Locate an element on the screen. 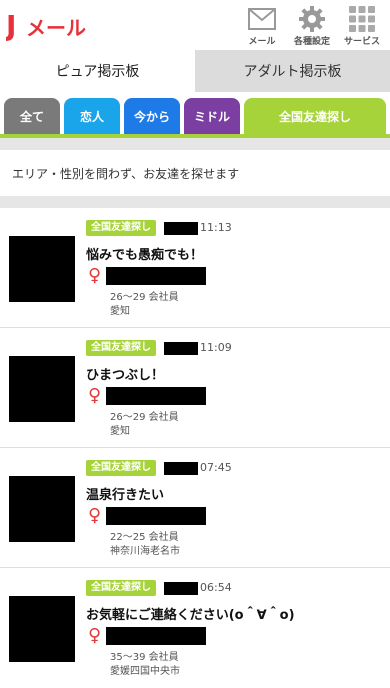 The image size is (390, 688). post-title: 温泉行きたい is located at coordinates (125, 495).